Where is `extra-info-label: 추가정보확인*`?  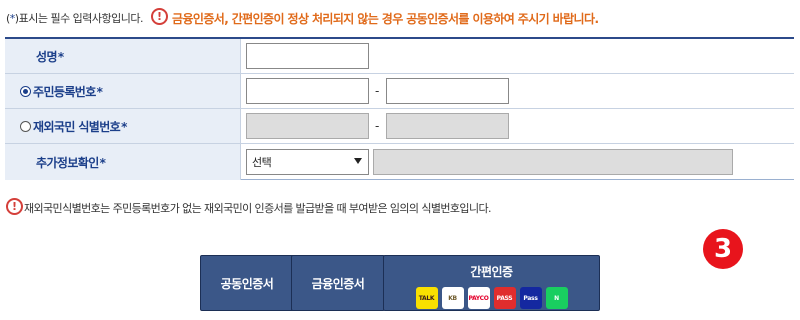
extra-info-label: 추가정보확인* is located at coordinates (71, 162).